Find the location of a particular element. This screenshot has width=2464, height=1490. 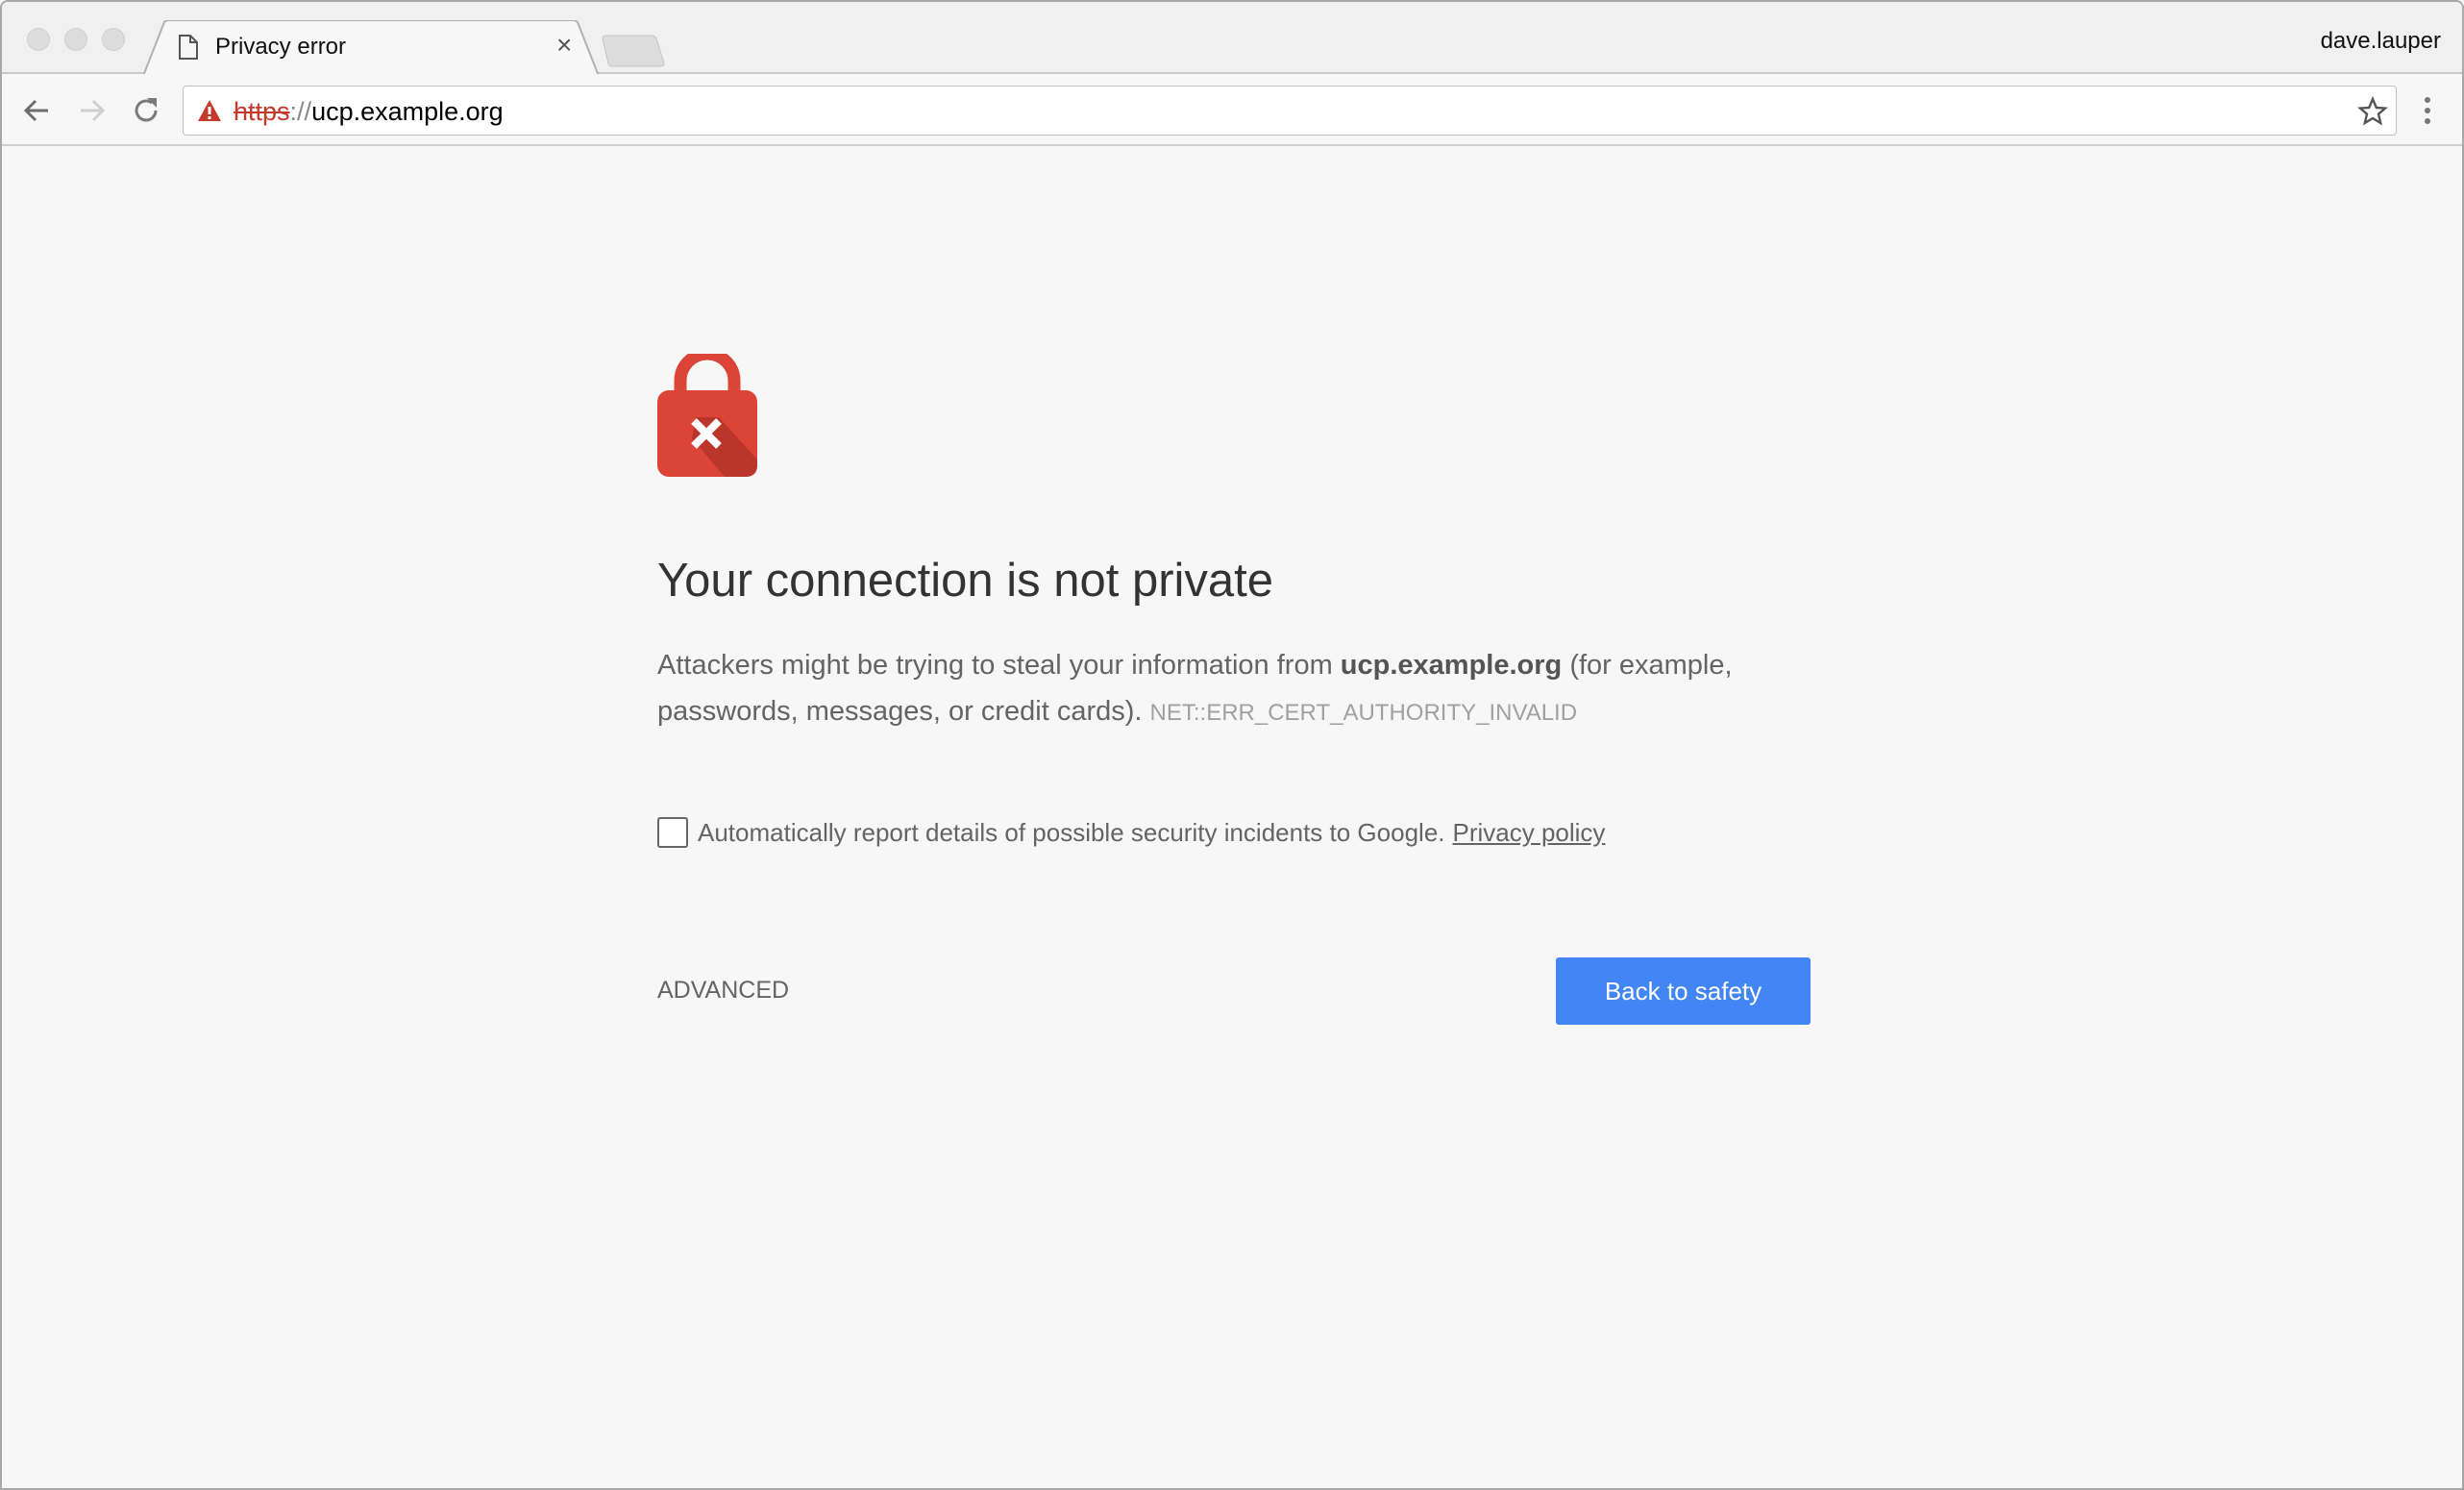

address-bar: https://ucp.example.org is located at coordinates (1290, 111).